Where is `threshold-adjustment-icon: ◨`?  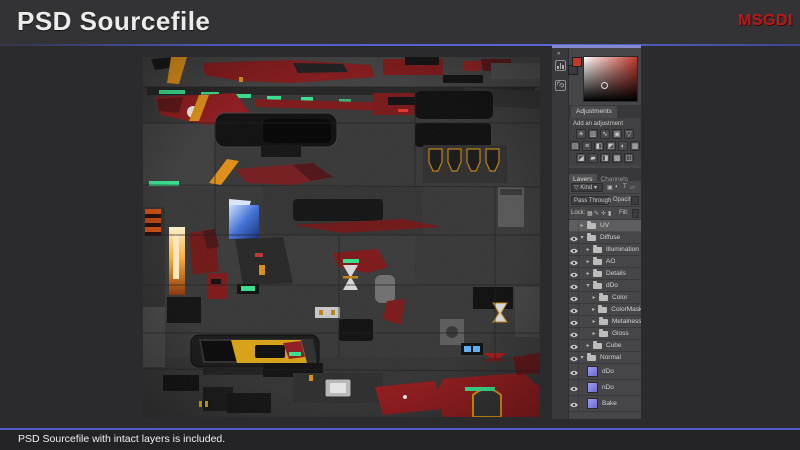 threshold-adjustment-icon: ◨ is located at coordinates (605, 158).